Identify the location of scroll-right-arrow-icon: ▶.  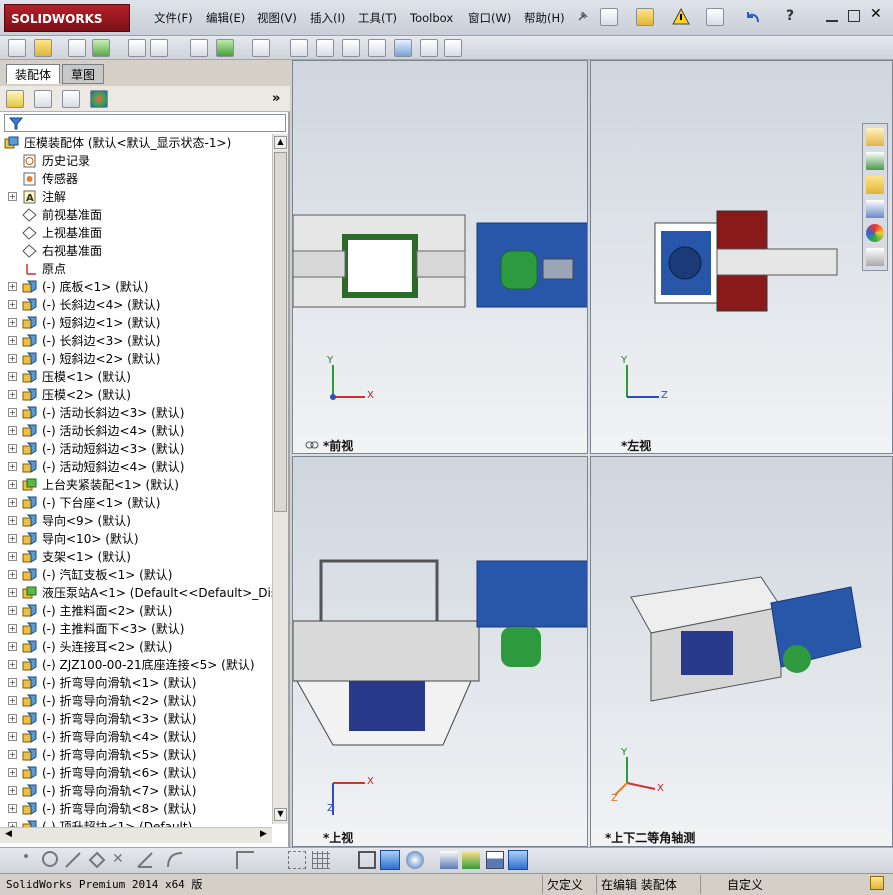
(263, 835).